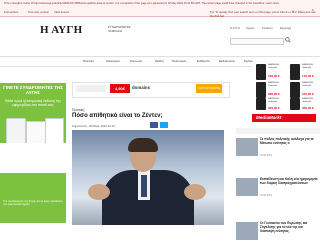 This screenshot has width=320, height=249. Describe the element at coordinates (78, 110) in the screenshot. I see `article-category: Πολιτική` at that location.